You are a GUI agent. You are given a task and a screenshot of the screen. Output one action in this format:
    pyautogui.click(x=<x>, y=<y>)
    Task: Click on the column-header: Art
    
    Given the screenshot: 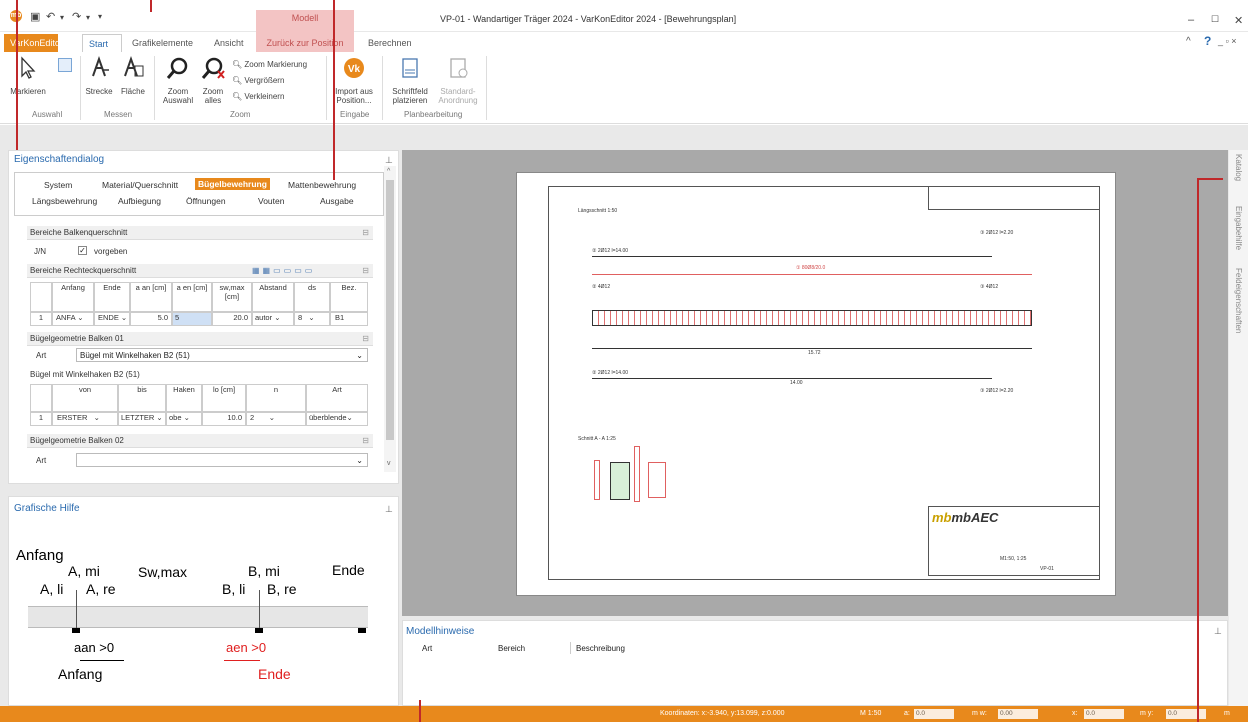 What is the action you would take?
    pyautogui.click(x=427, y=648)
    